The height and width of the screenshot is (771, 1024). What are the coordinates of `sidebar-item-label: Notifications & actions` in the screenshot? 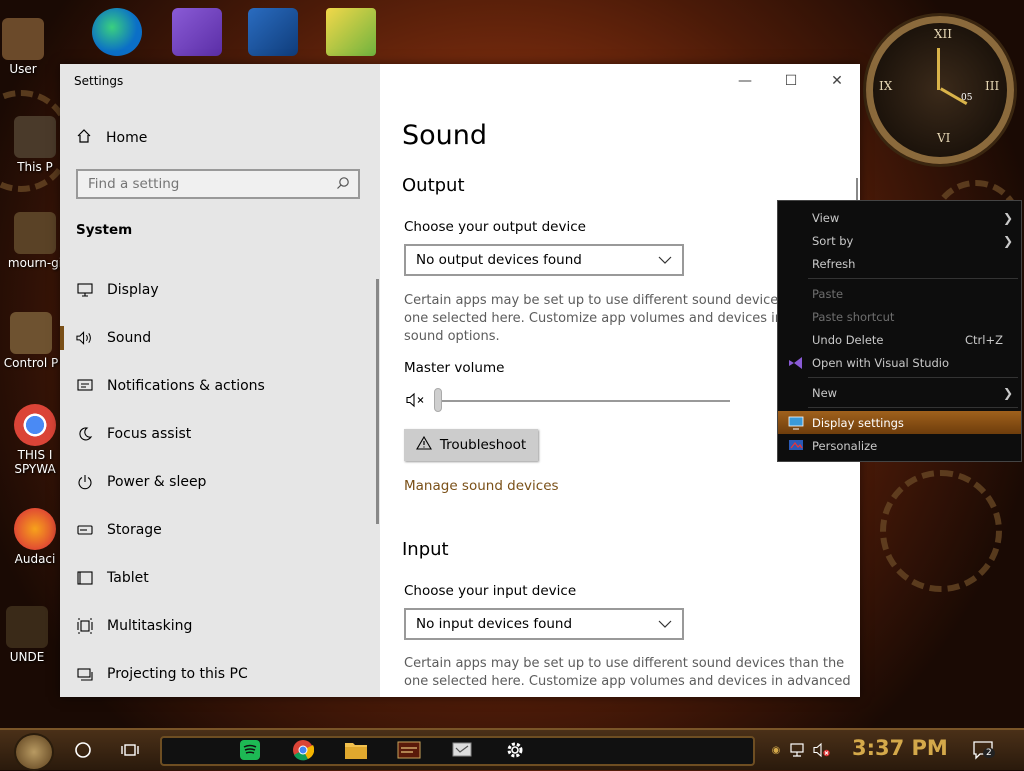 It's located at (186, 386).